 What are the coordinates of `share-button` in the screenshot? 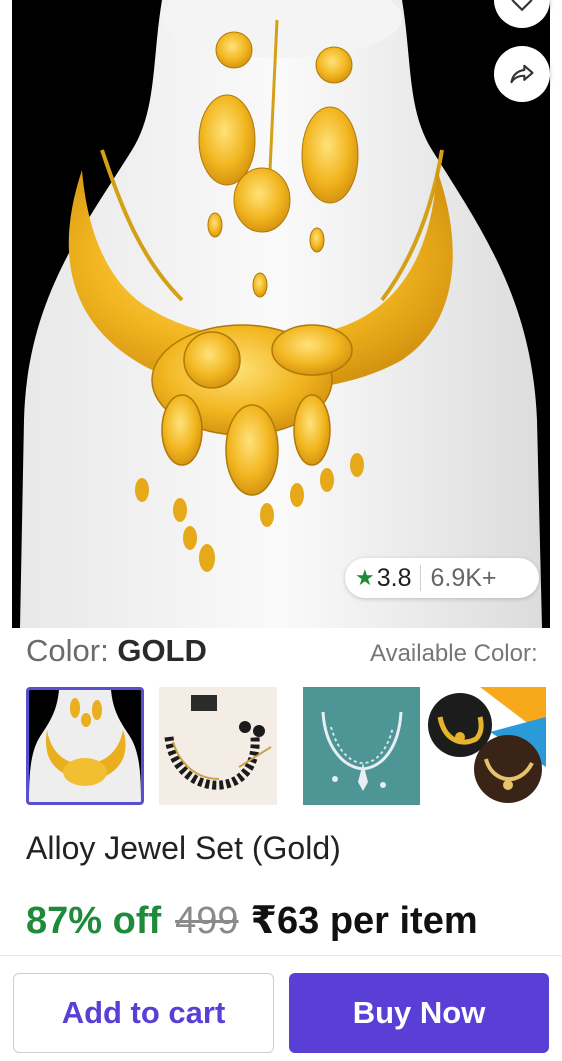 It's located at (522, 74).